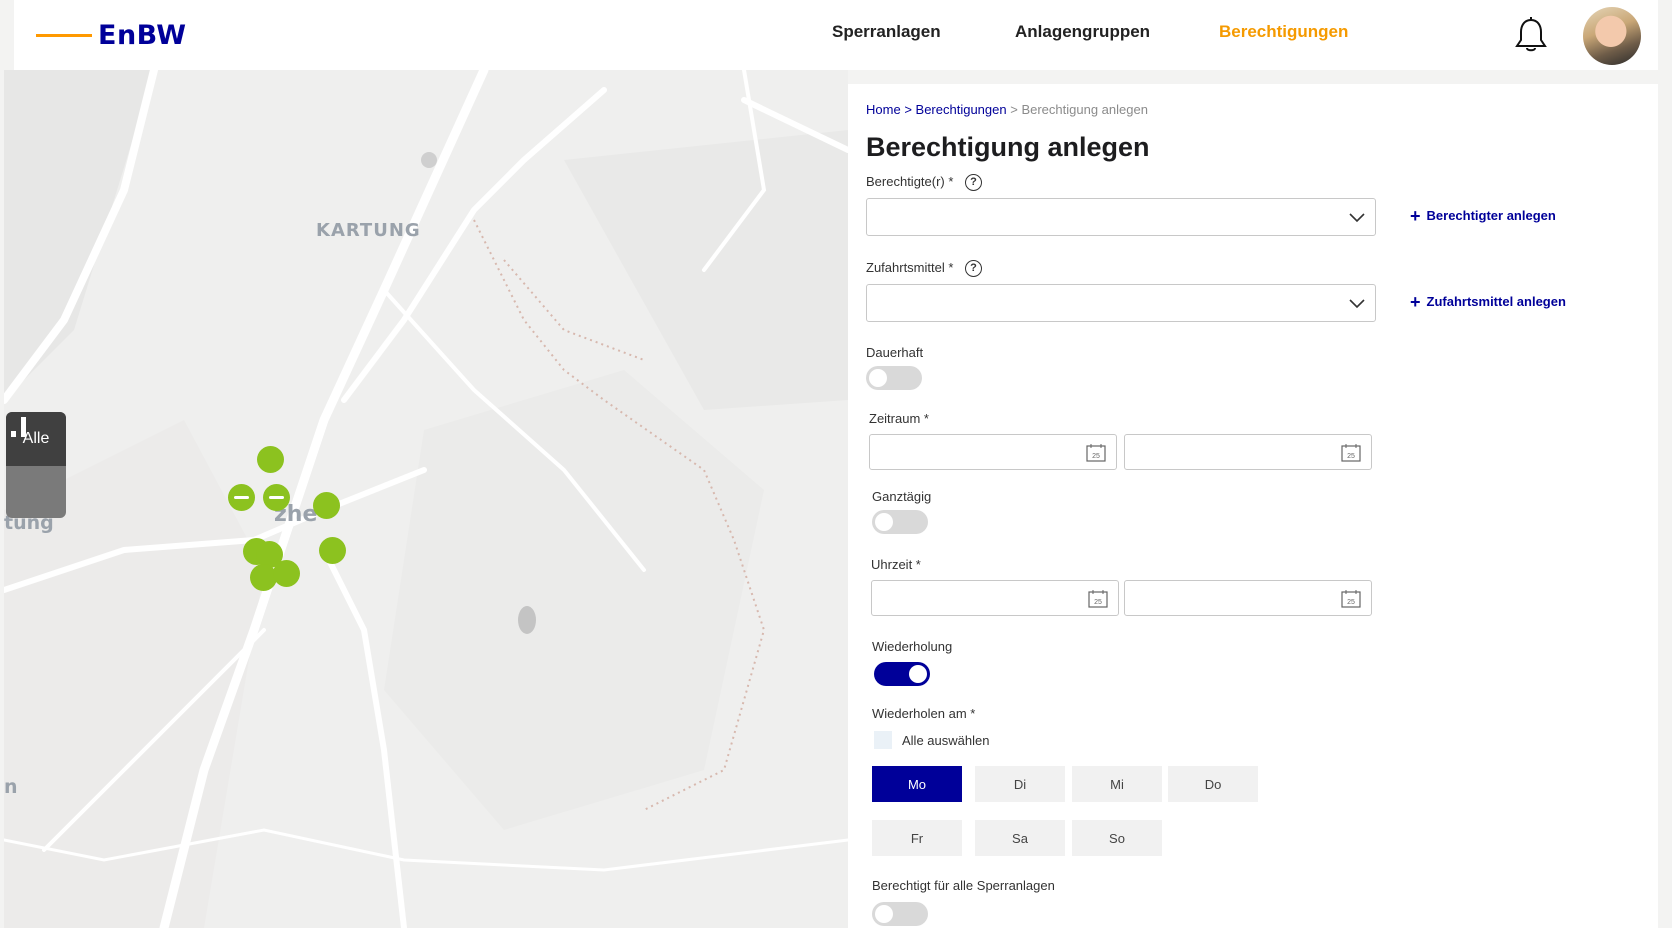 This screenshot has width=1672, height=928. What do you see at coordinates (36, 467) in the screenshot?
I see `bar-chart-icon` at bounding box center [36, 467].